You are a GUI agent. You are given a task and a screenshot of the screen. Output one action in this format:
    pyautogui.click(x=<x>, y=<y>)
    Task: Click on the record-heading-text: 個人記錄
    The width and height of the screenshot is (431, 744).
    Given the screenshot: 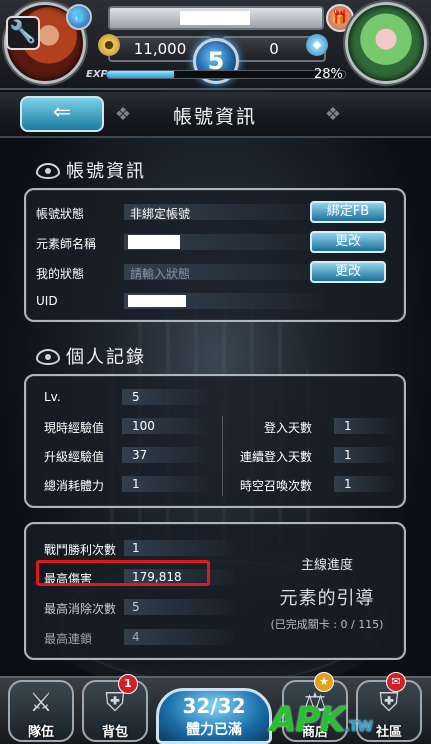 What is the action you would take?
    pyautogui.click(x=106, y=357)
    